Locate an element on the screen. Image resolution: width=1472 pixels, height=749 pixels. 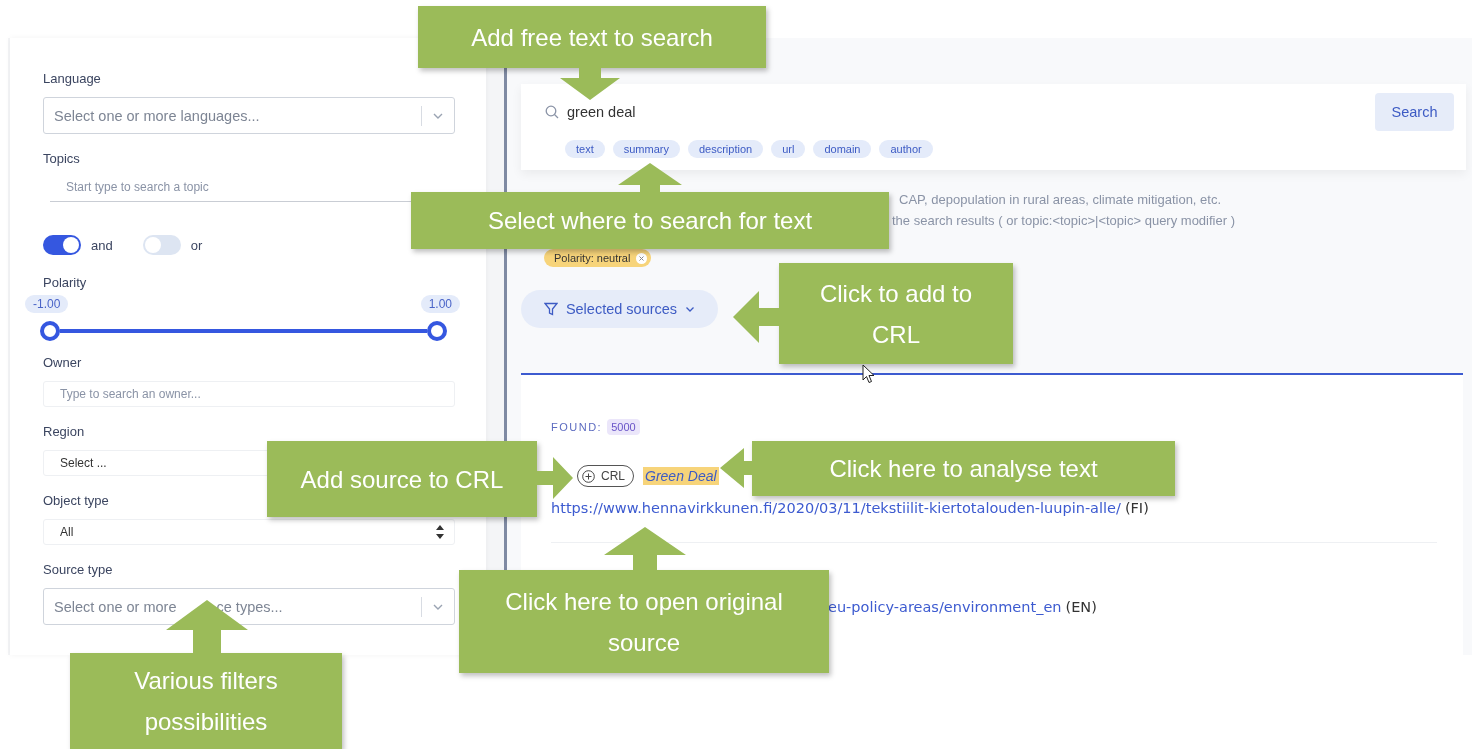
hint-text: the search results ( or topic:<topic>|<topic> query modifier ) is located at coordinates (1063, 221).